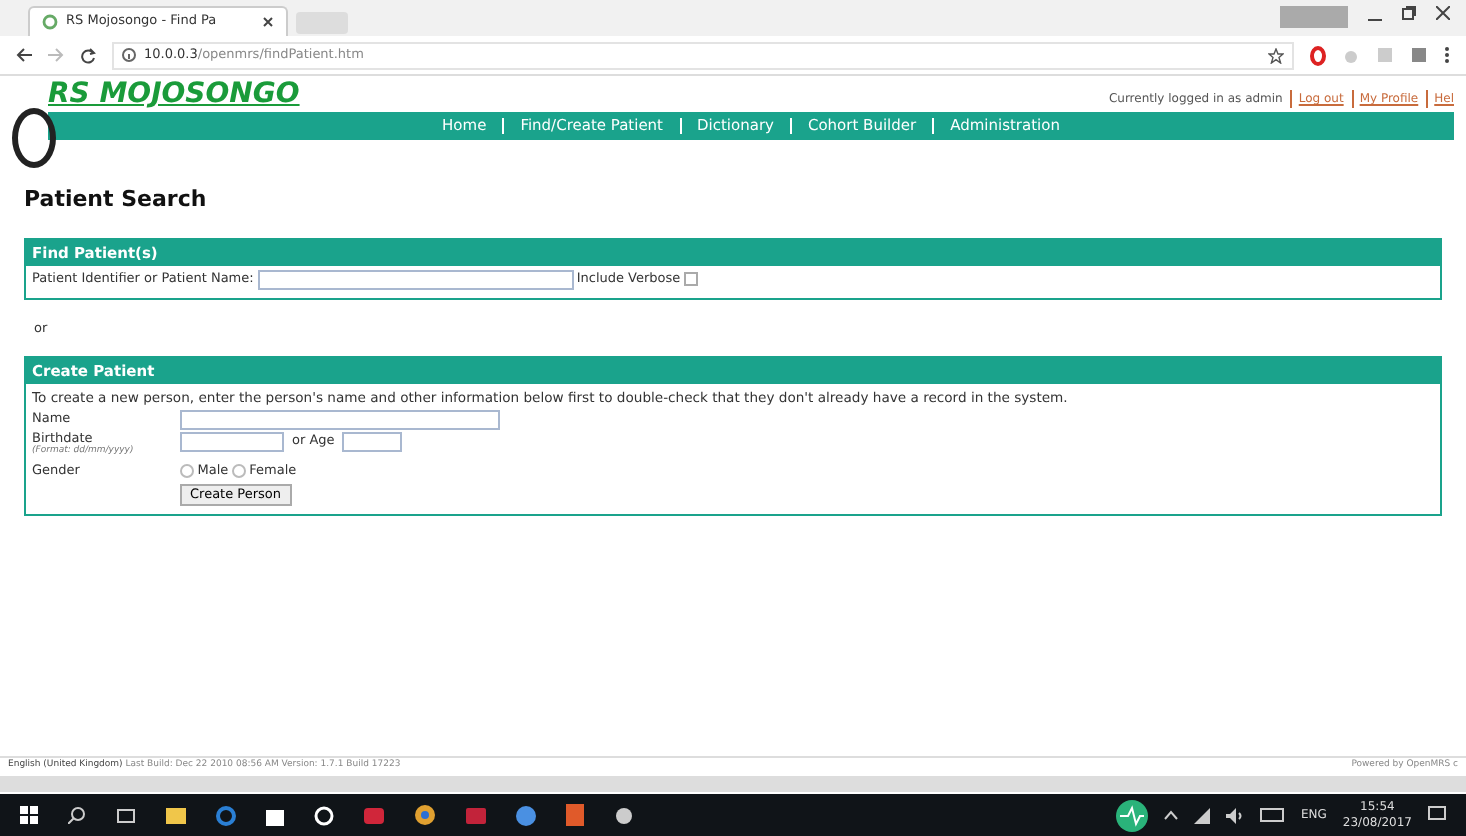  What do you see at coordinates (415, 279) in the screenshot?
I see `search-field` at bounding box center [415, 279].